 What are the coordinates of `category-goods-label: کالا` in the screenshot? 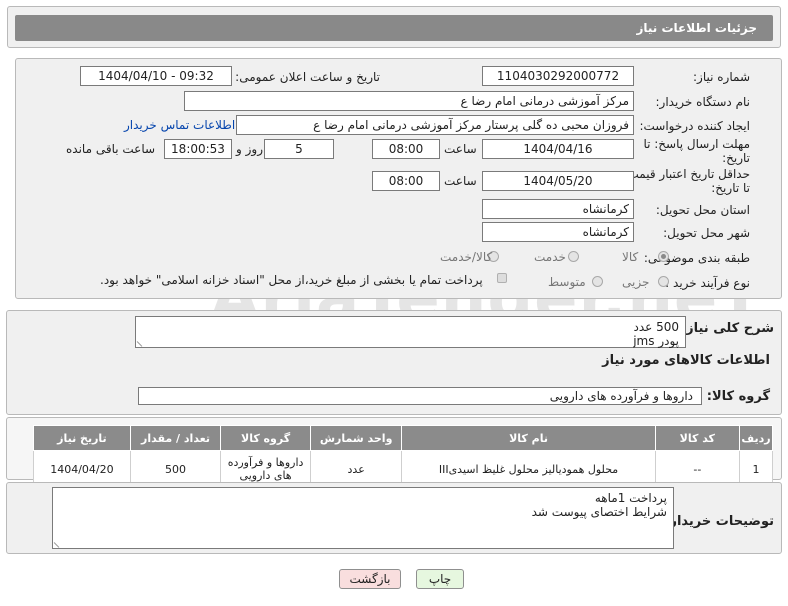 It's located at (630, 257).